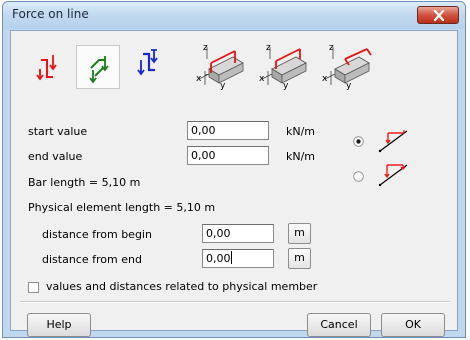 This screenshot has width=470, height=340. I want to click on cancel-button-label: Cancel, so click(339, 324).